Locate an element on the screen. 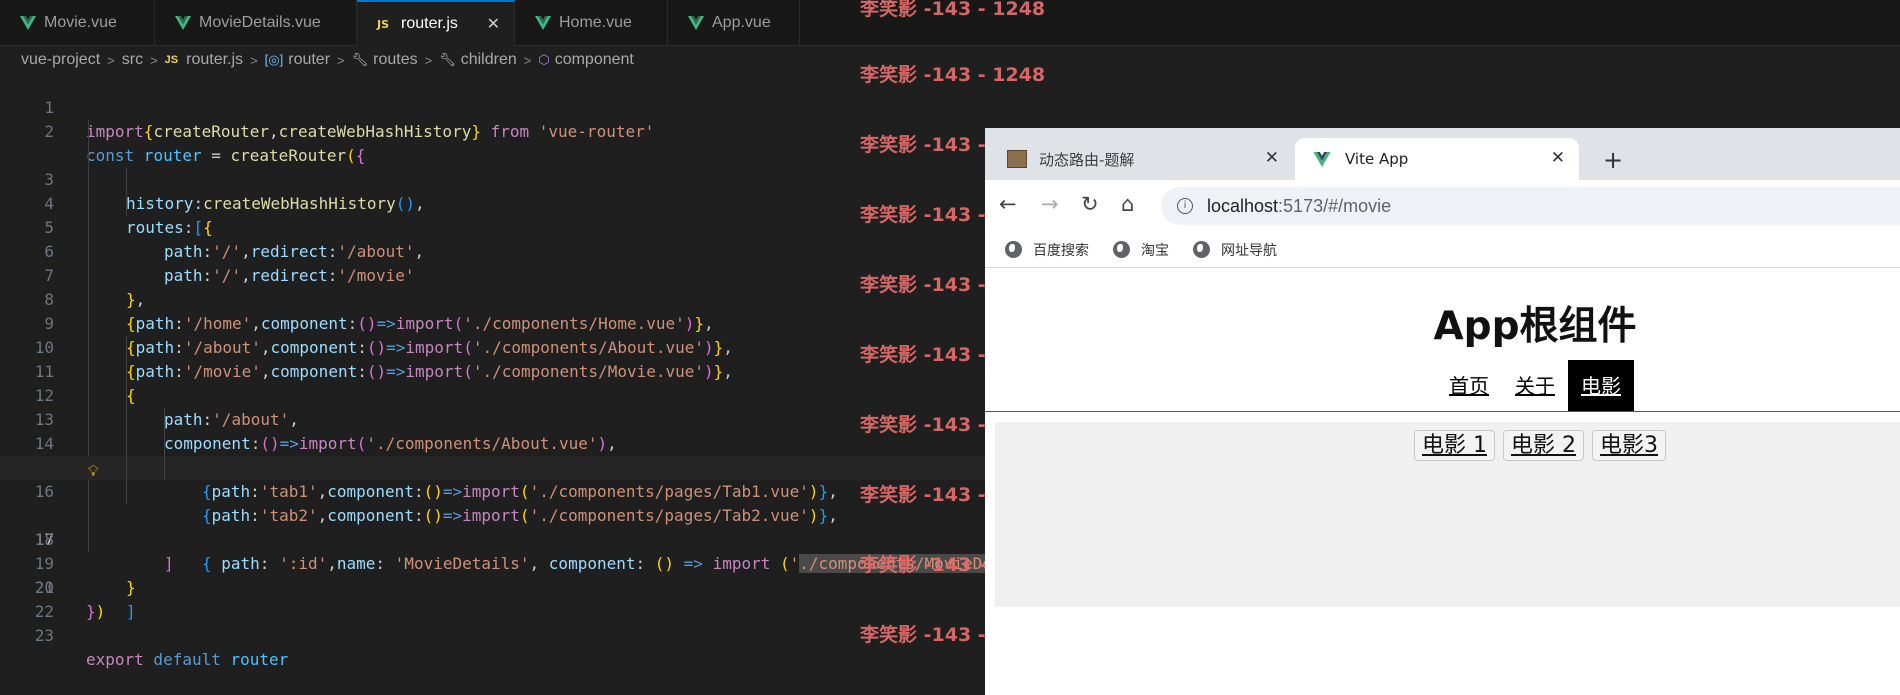 The image size is (1900, 695). tab-router-js: JS router.js ✕ is located at coordinates (436, 23).